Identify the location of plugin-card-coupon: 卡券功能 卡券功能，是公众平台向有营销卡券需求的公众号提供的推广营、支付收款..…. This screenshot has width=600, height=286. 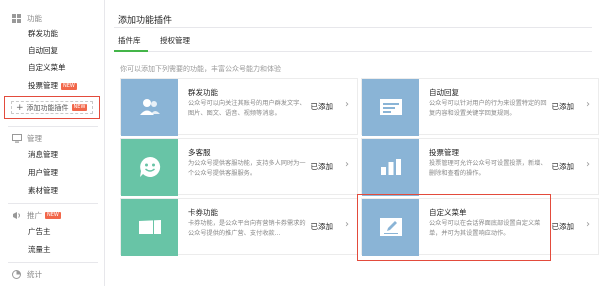
(239, 227).